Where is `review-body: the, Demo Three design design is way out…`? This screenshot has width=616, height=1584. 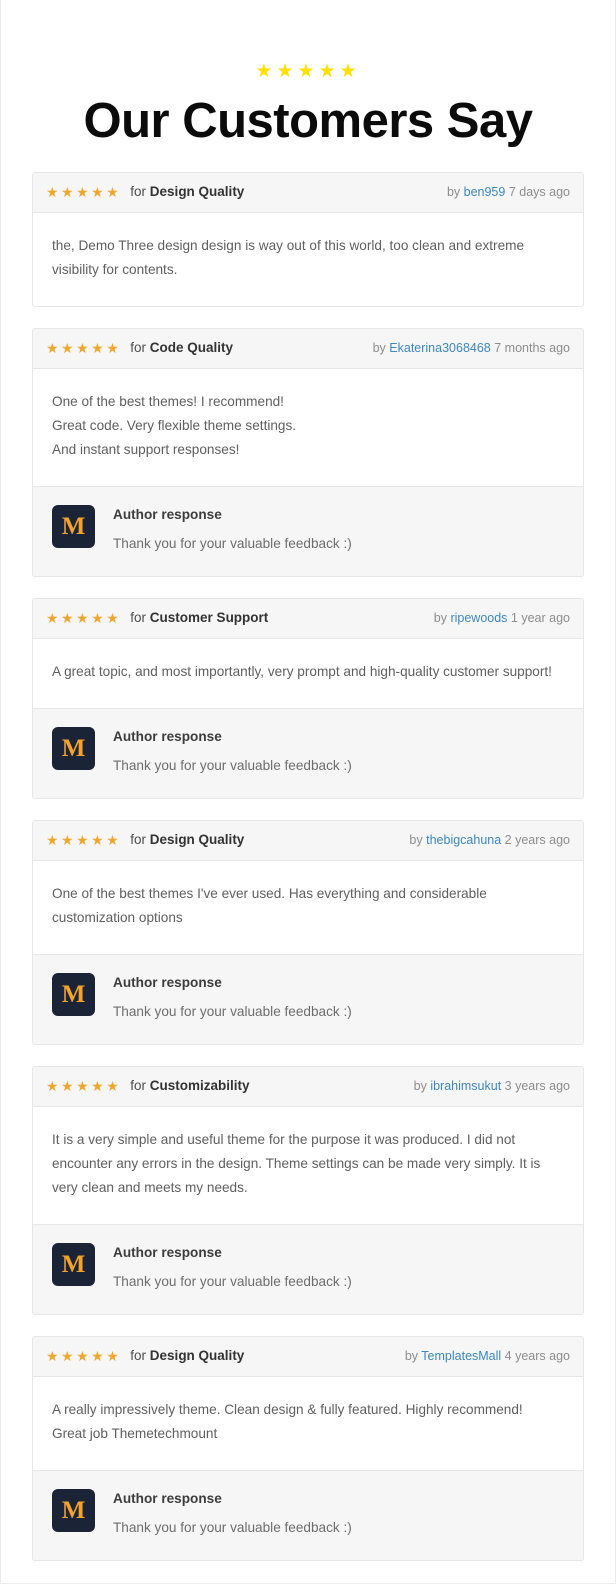
review-body: the, Demo Three design design is way out… is located at coordinates (308, 259).